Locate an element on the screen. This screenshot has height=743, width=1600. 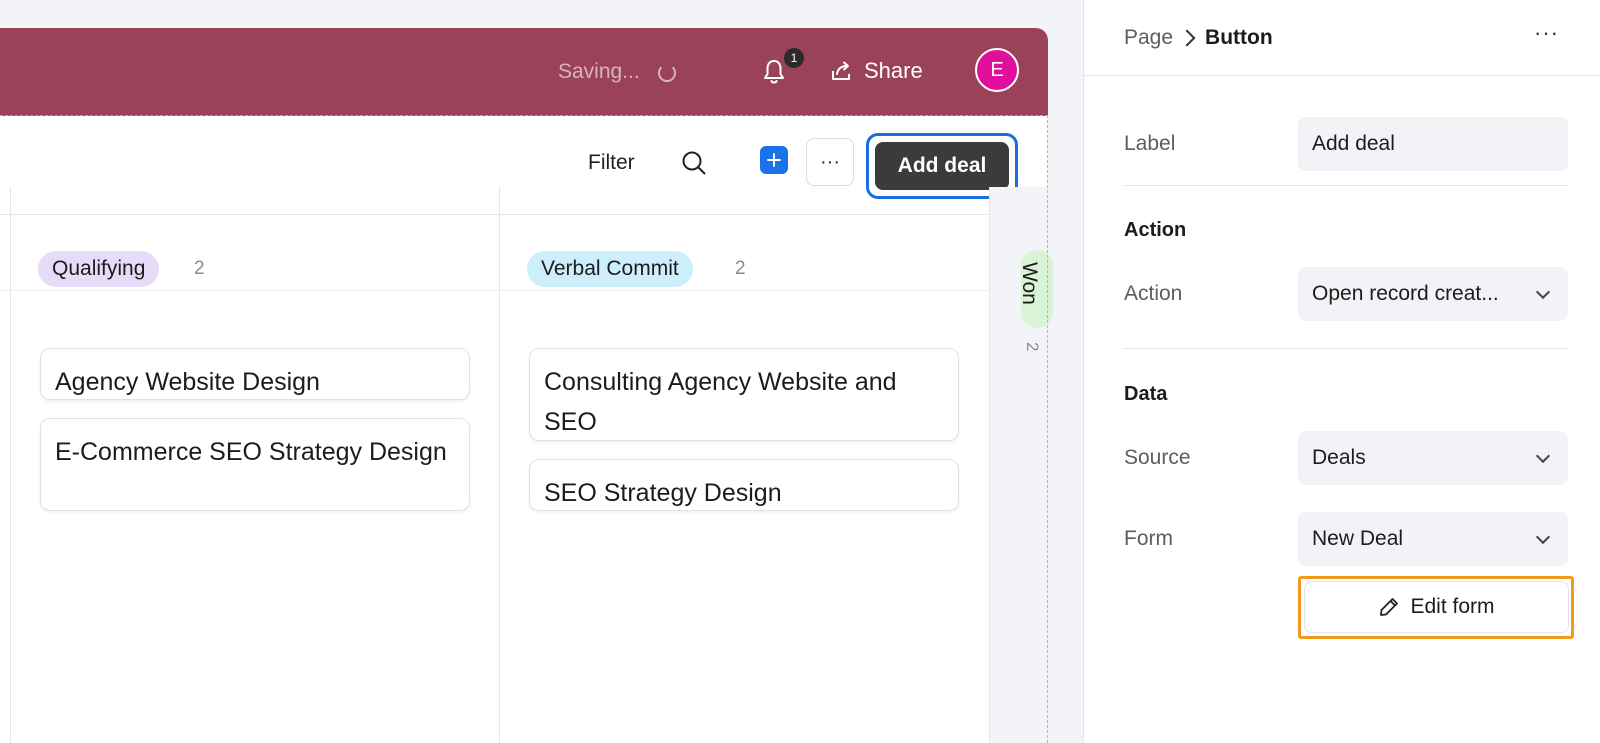
stage-pill-qualifying: Qualifying is located at coordinates (99, 269).